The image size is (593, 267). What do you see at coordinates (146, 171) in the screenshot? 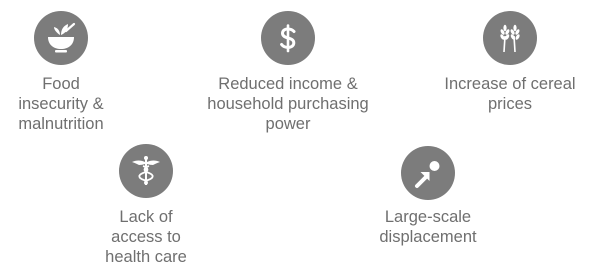
I see `caduceus-icon` at bounding box center [146, 171].